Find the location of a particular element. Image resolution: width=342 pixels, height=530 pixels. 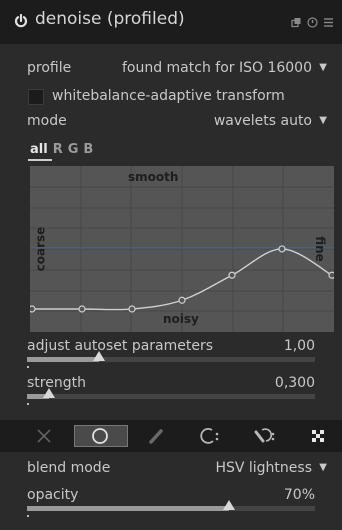

mode-value: wavelets auto is located at coordinates (262, 121).